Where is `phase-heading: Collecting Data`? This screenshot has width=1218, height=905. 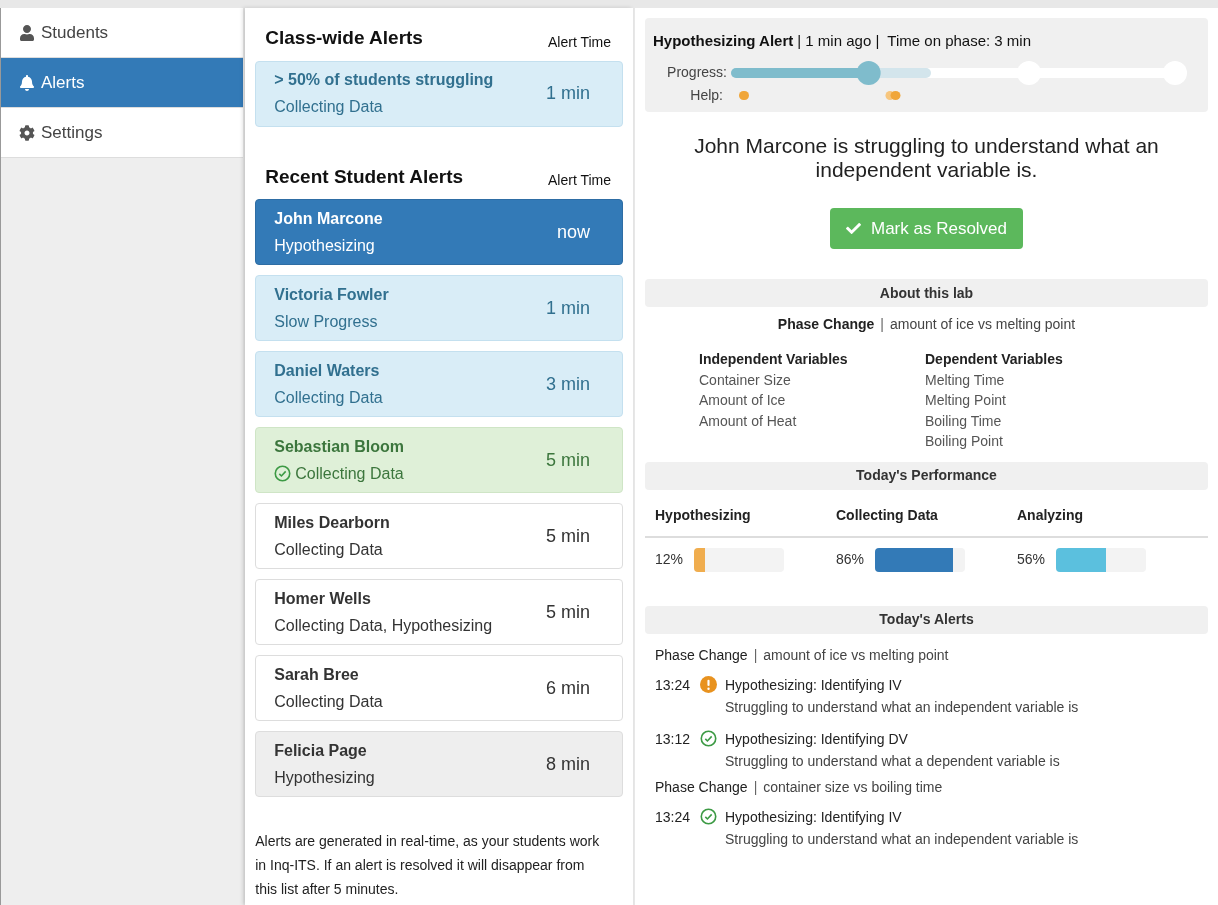
phase-heading: Collecting Data is located at coordinates (887, 515).